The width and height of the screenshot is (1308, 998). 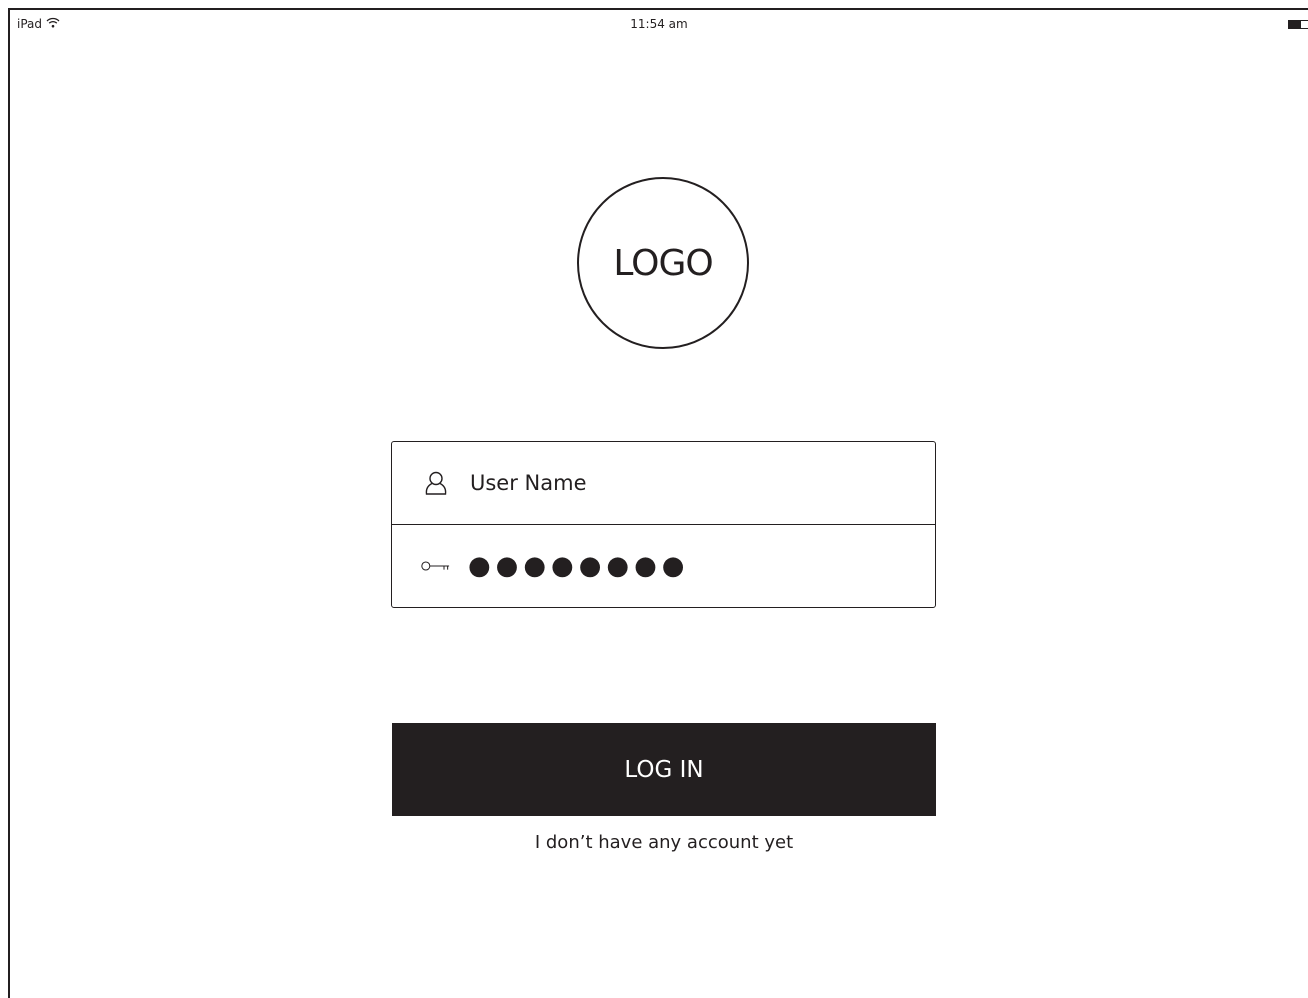 What do you see at coordinates (1295, 24) in the screenshot?
I see `battery-level` at bounding box center [1295, 24].